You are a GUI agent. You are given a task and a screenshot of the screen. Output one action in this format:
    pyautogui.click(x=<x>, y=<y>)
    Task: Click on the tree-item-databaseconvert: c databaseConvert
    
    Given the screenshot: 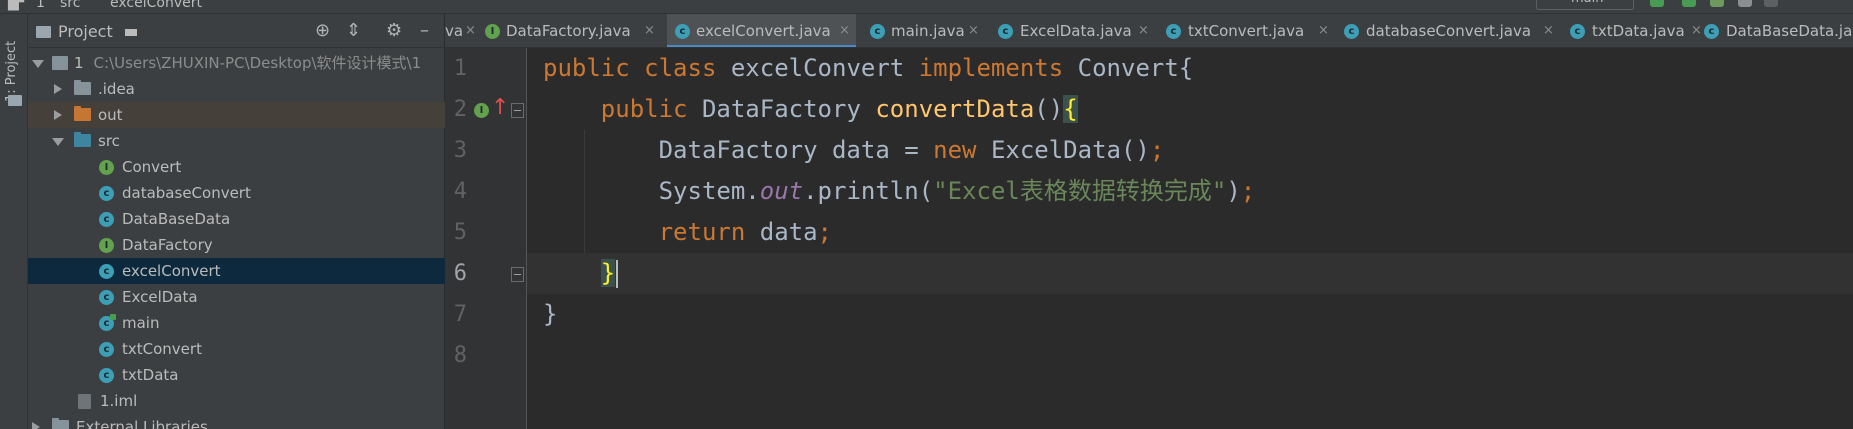 What is the action you would take?
    pyautogui.click(x=236, y=193)
    